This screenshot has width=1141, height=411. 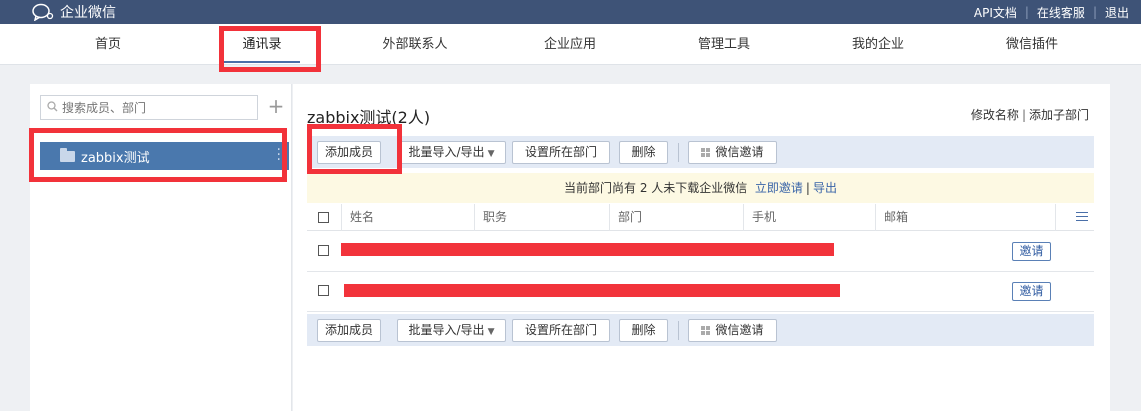 I want to click on column-email: 邮箱, so click(x=891, y=217).